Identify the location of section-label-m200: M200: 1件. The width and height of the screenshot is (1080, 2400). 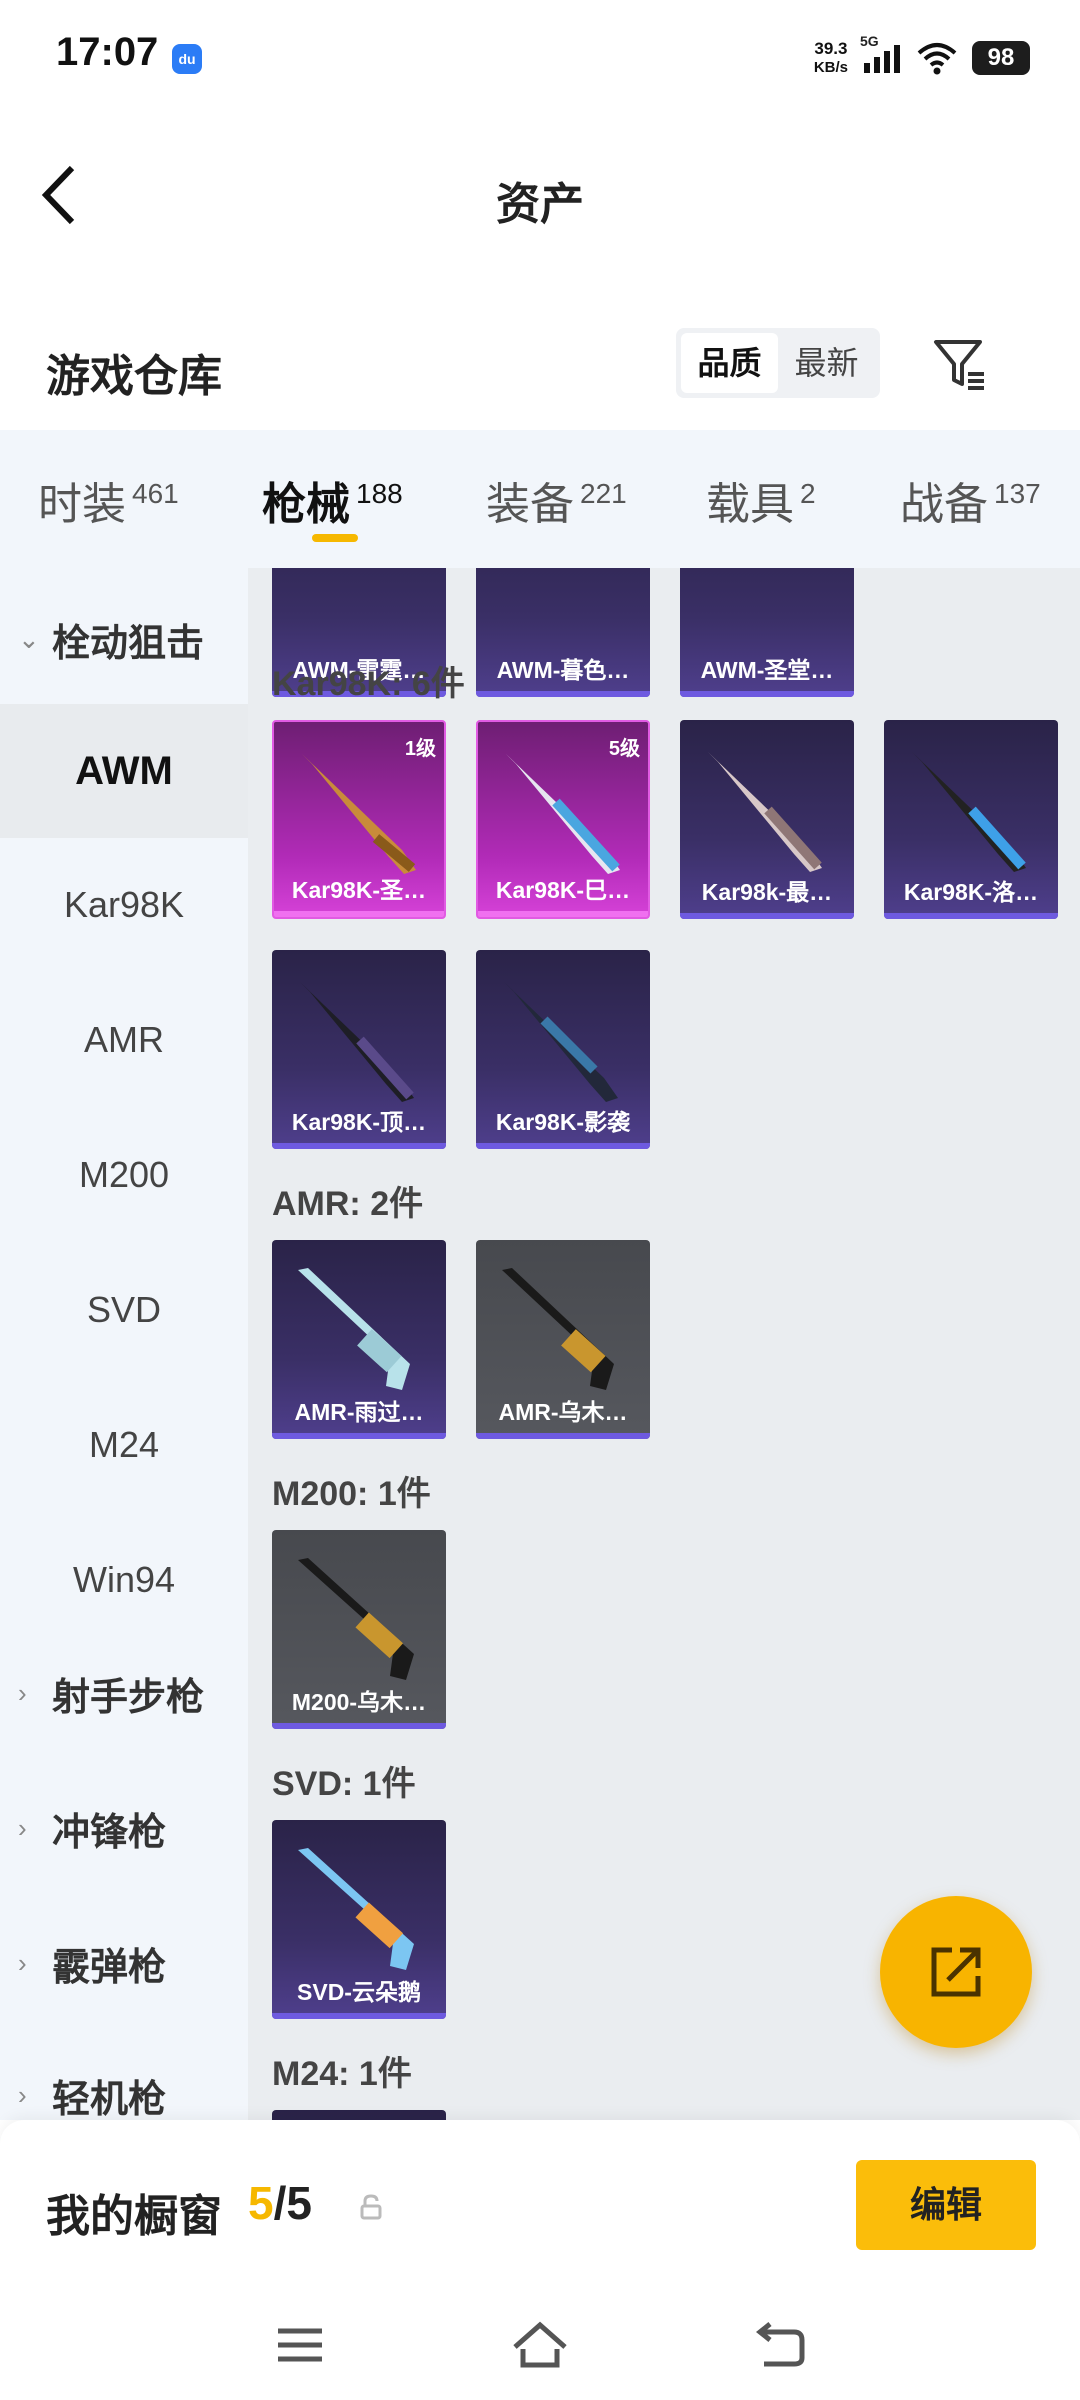
(351, 1494).